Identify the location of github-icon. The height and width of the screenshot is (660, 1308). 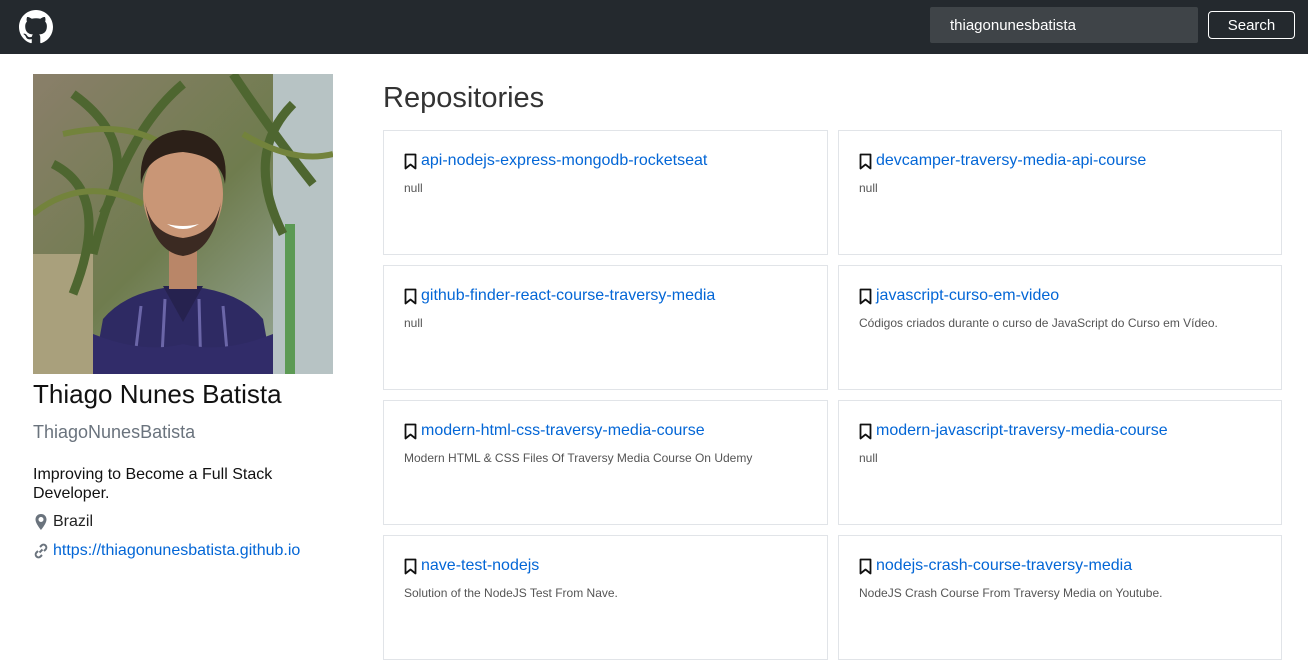
(36, 27).